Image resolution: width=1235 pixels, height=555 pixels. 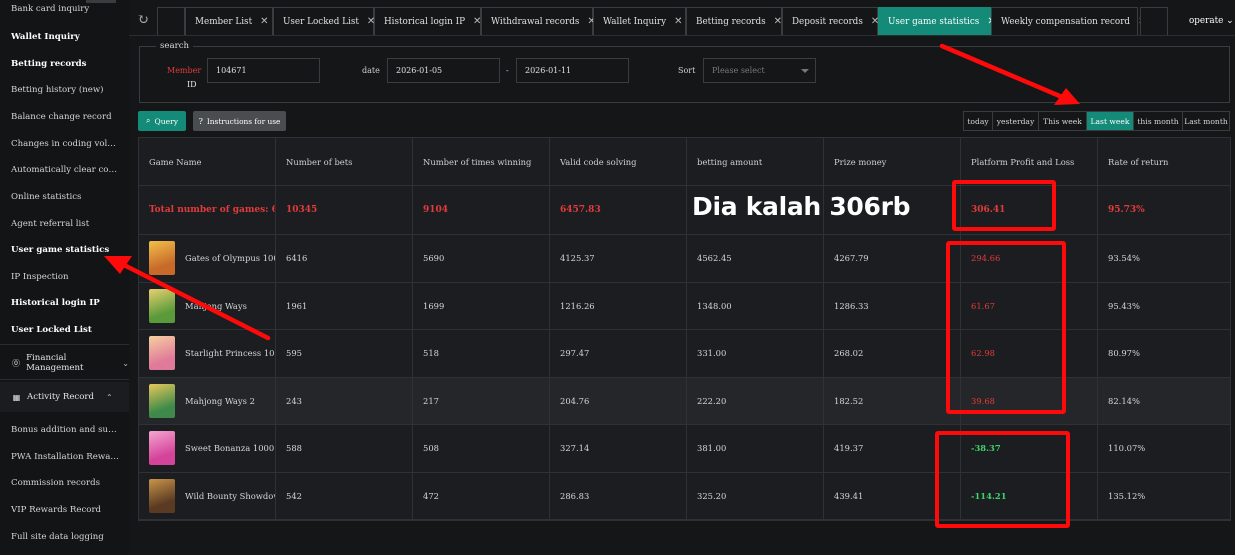 I want to click on tab-label: User Locked List, so click(x=321, y=21).